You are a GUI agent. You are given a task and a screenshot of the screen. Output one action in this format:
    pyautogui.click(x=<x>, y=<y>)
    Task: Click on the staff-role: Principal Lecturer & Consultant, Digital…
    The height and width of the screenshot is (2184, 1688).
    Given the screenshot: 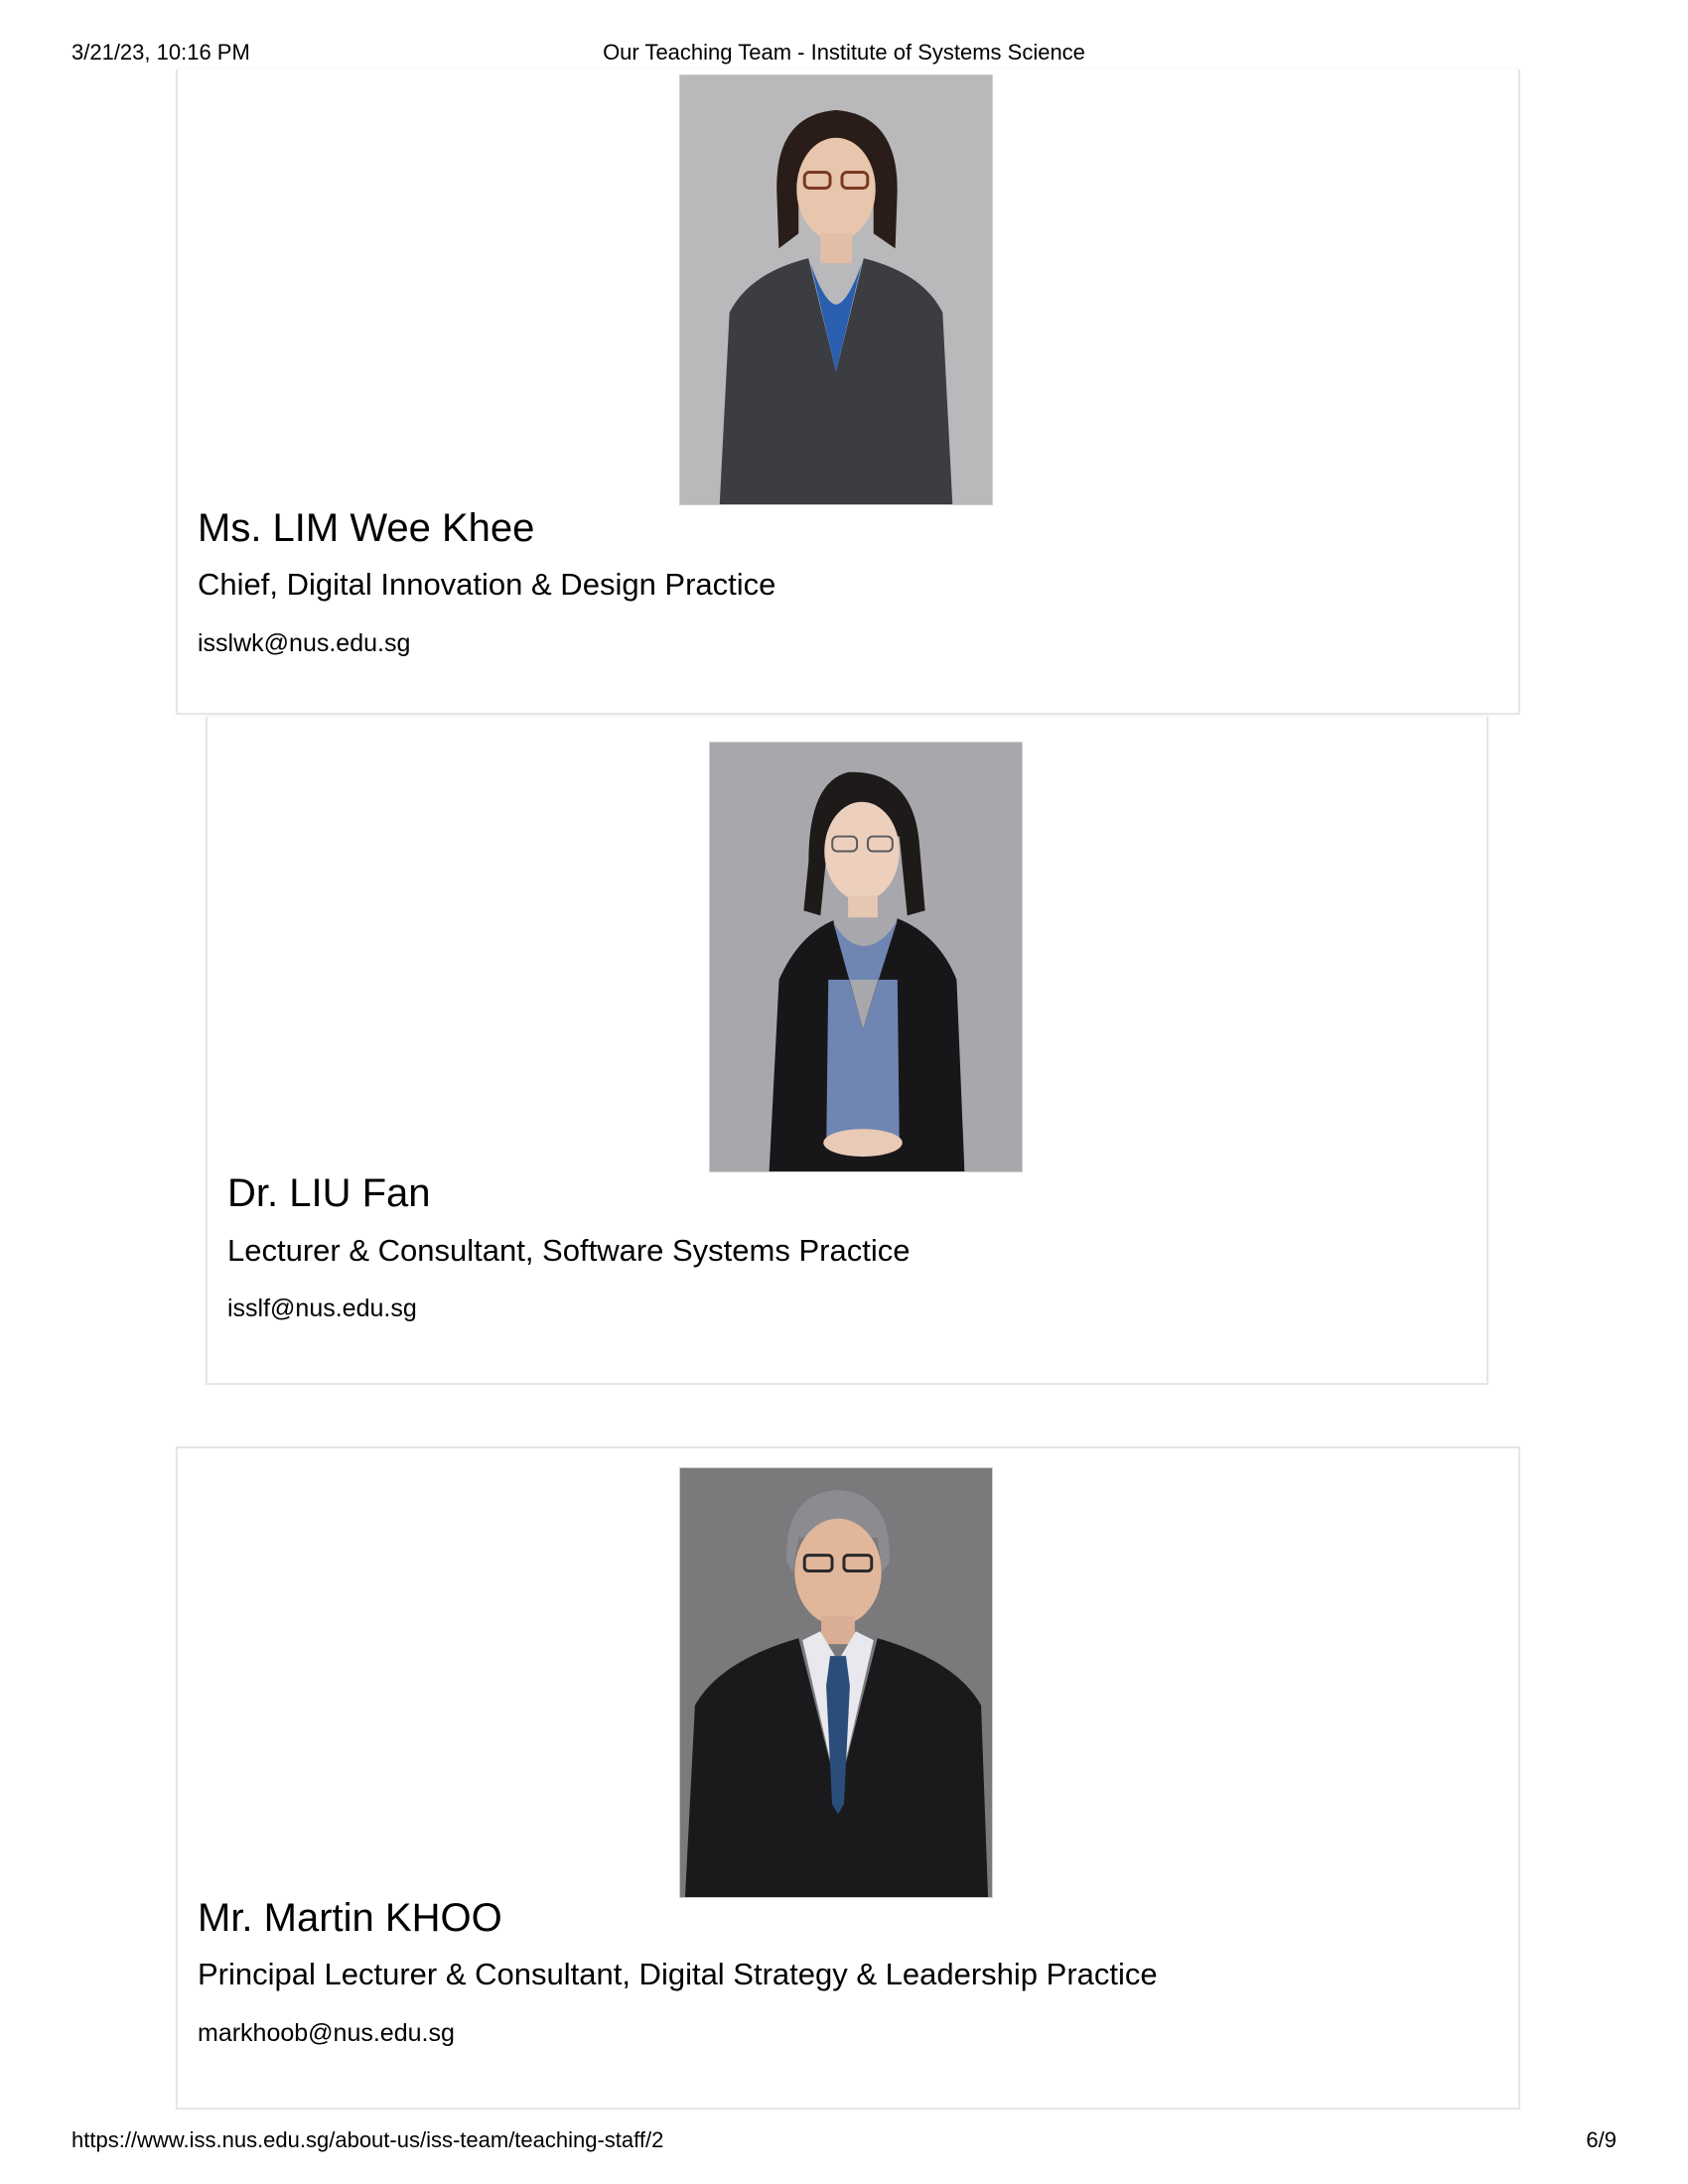 What is the action you would take?
    pyautogui.click(x=678, y=1974)
    